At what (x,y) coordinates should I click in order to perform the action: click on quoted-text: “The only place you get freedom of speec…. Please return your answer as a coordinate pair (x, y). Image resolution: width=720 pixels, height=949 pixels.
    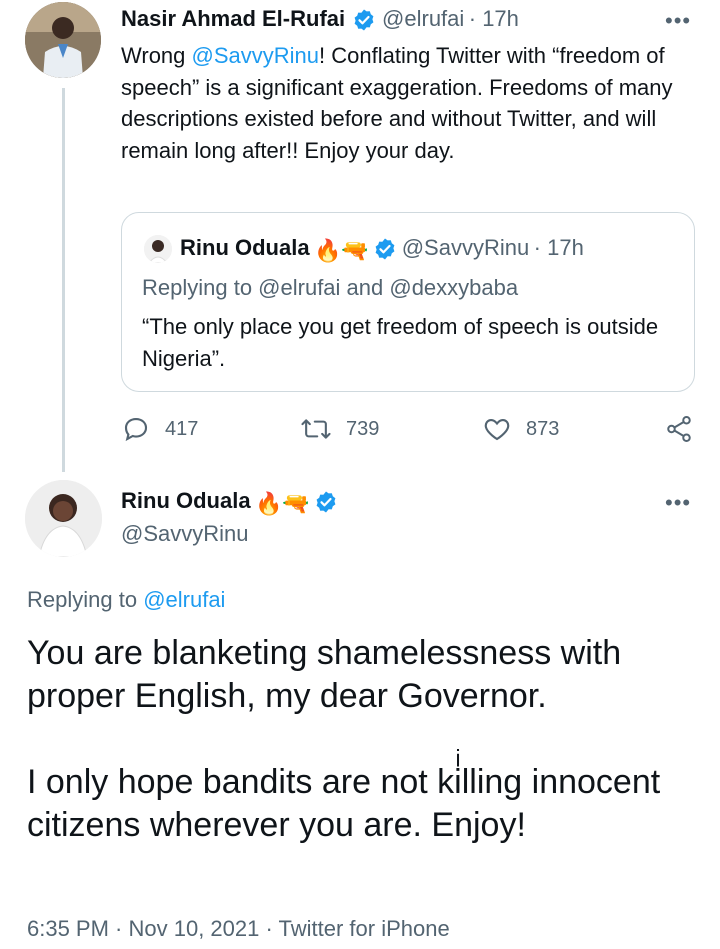
    Looking at the image, I should click on (400, 342).